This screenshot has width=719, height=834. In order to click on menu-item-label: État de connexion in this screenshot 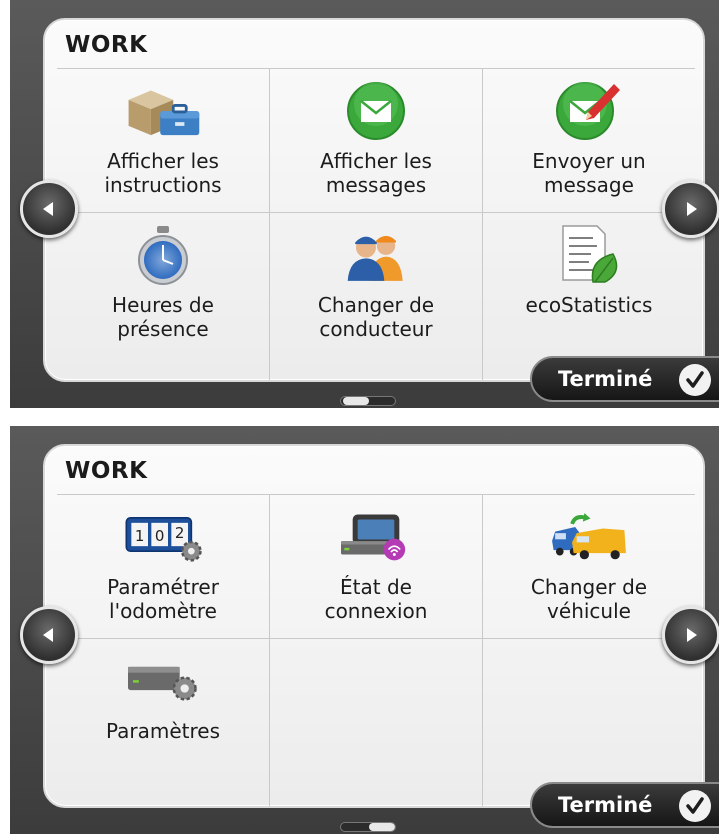, I will do `click(376, 599)`.